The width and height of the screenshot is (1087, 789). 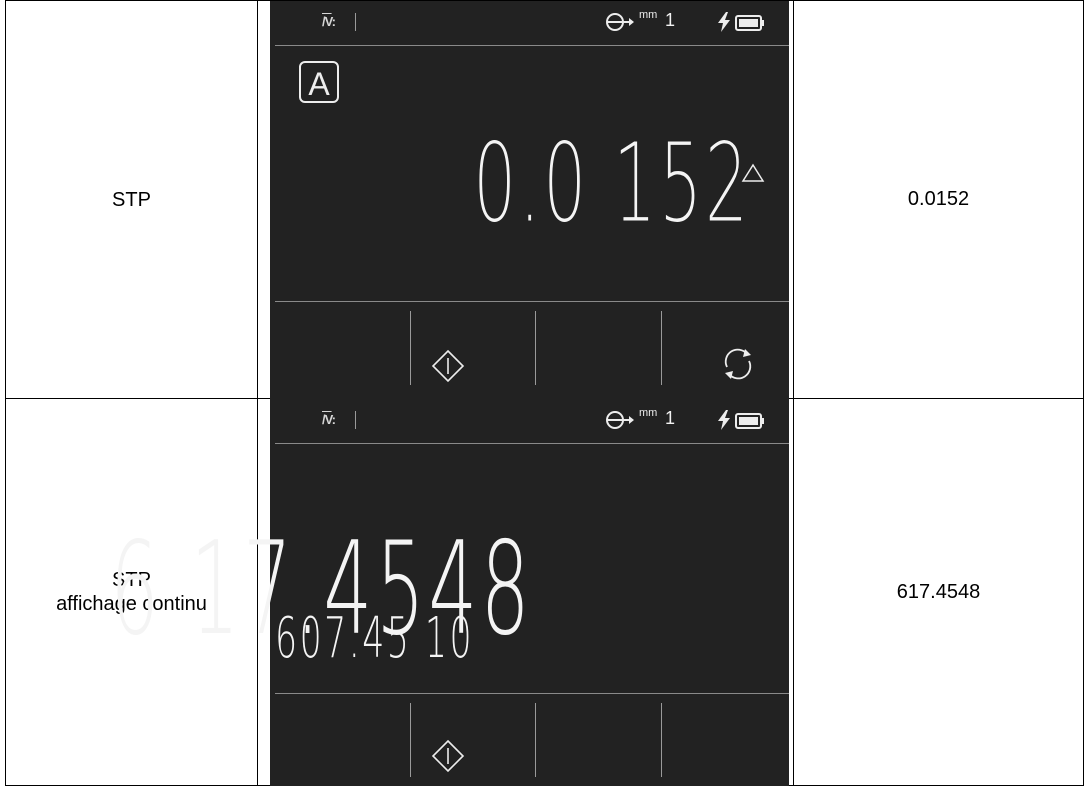 What do you see at coordinates (375, 638) in the screenshot?
I see `secondary-reading: 607.45 10` at bounding box center [375, 638].